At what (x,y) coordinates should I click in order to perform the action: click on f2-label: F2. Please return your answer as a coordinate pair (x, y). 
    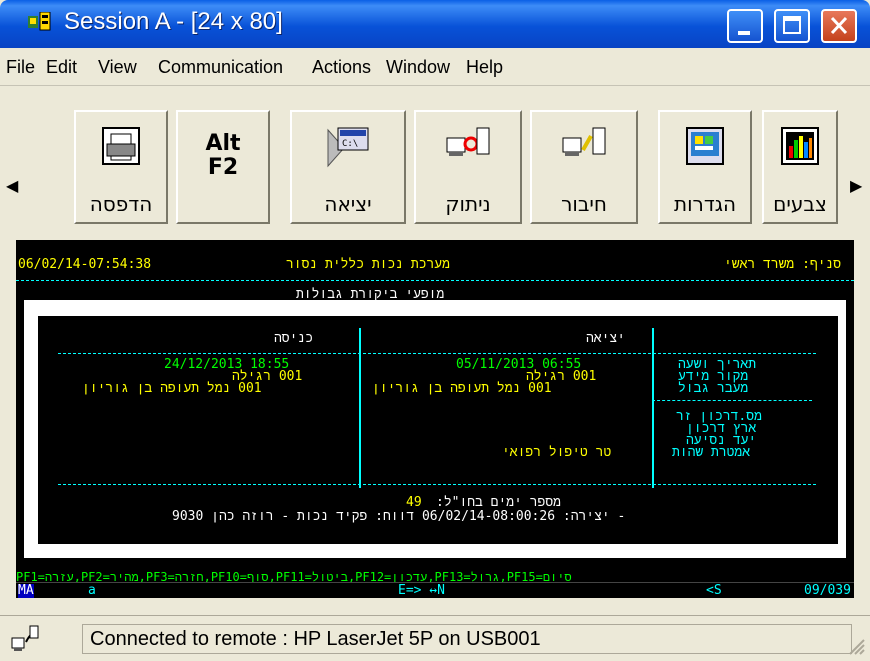
    Looking at the image, I should click on (223, 167).